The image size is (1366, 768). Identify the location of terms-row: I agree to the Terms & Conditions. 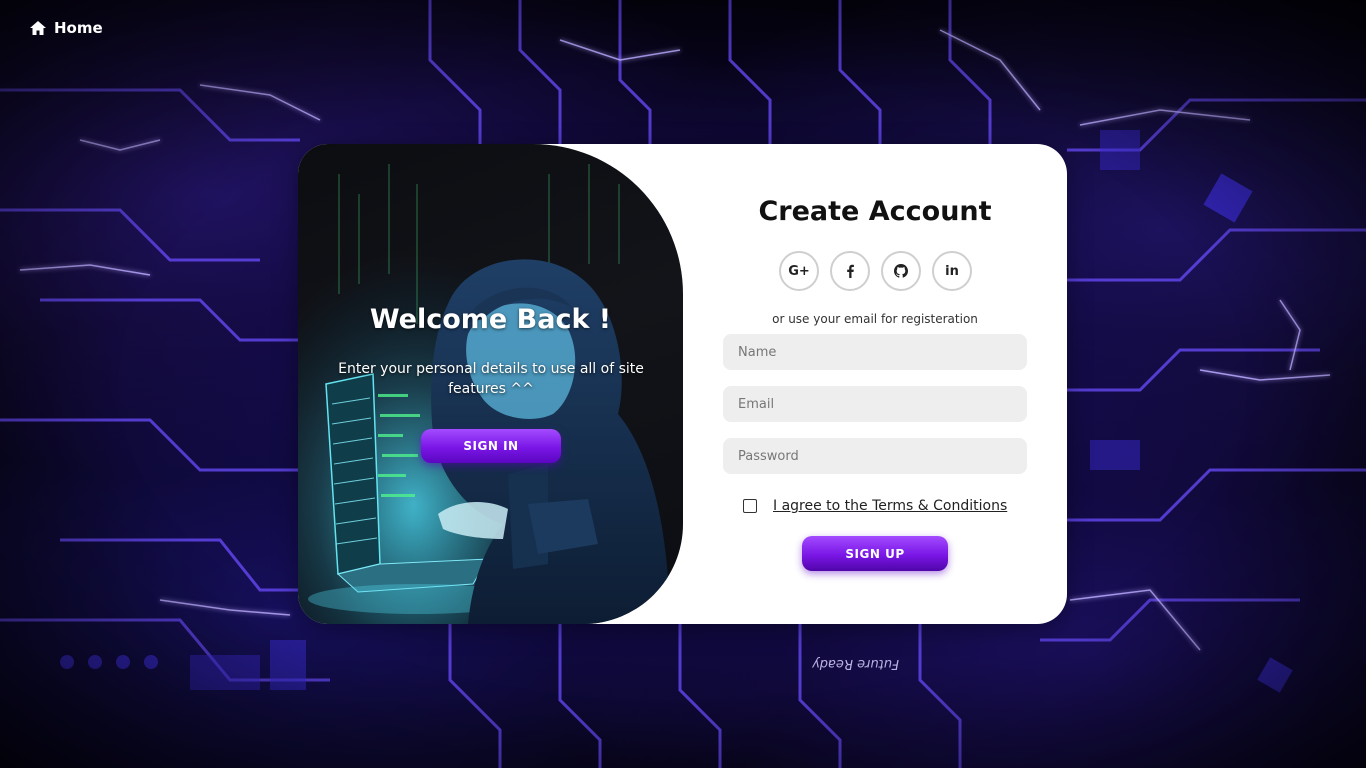
(875, 506).